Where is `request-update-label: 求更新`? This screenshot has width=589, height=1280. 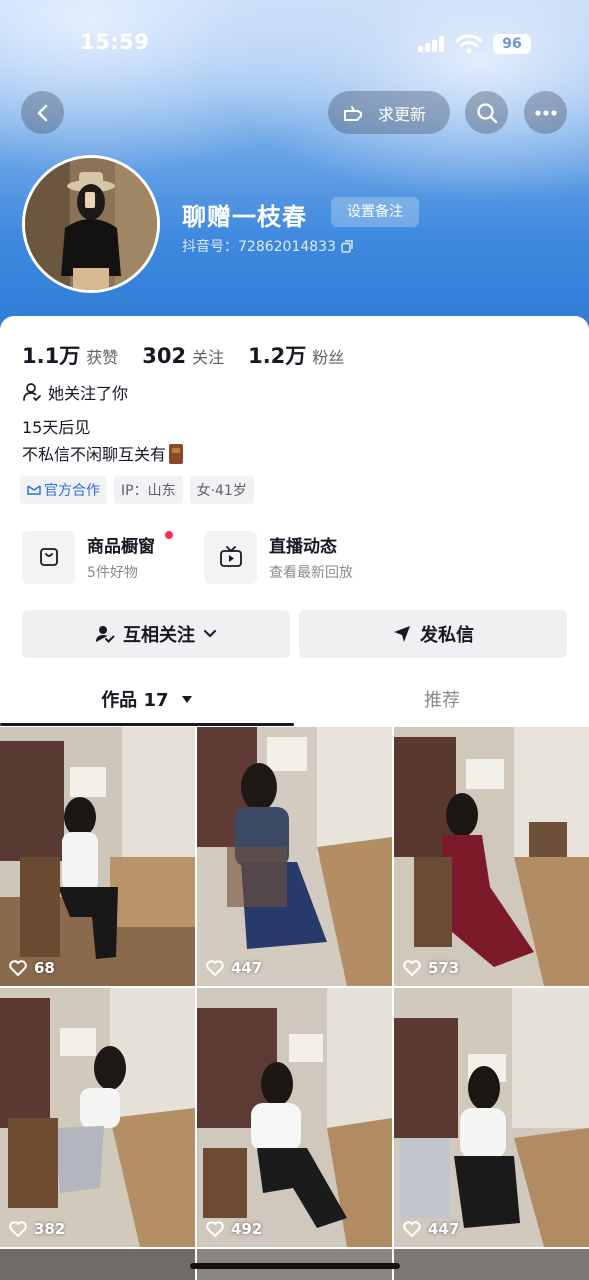 request-update-label: 求更新 is located at coordinates (402, 114).